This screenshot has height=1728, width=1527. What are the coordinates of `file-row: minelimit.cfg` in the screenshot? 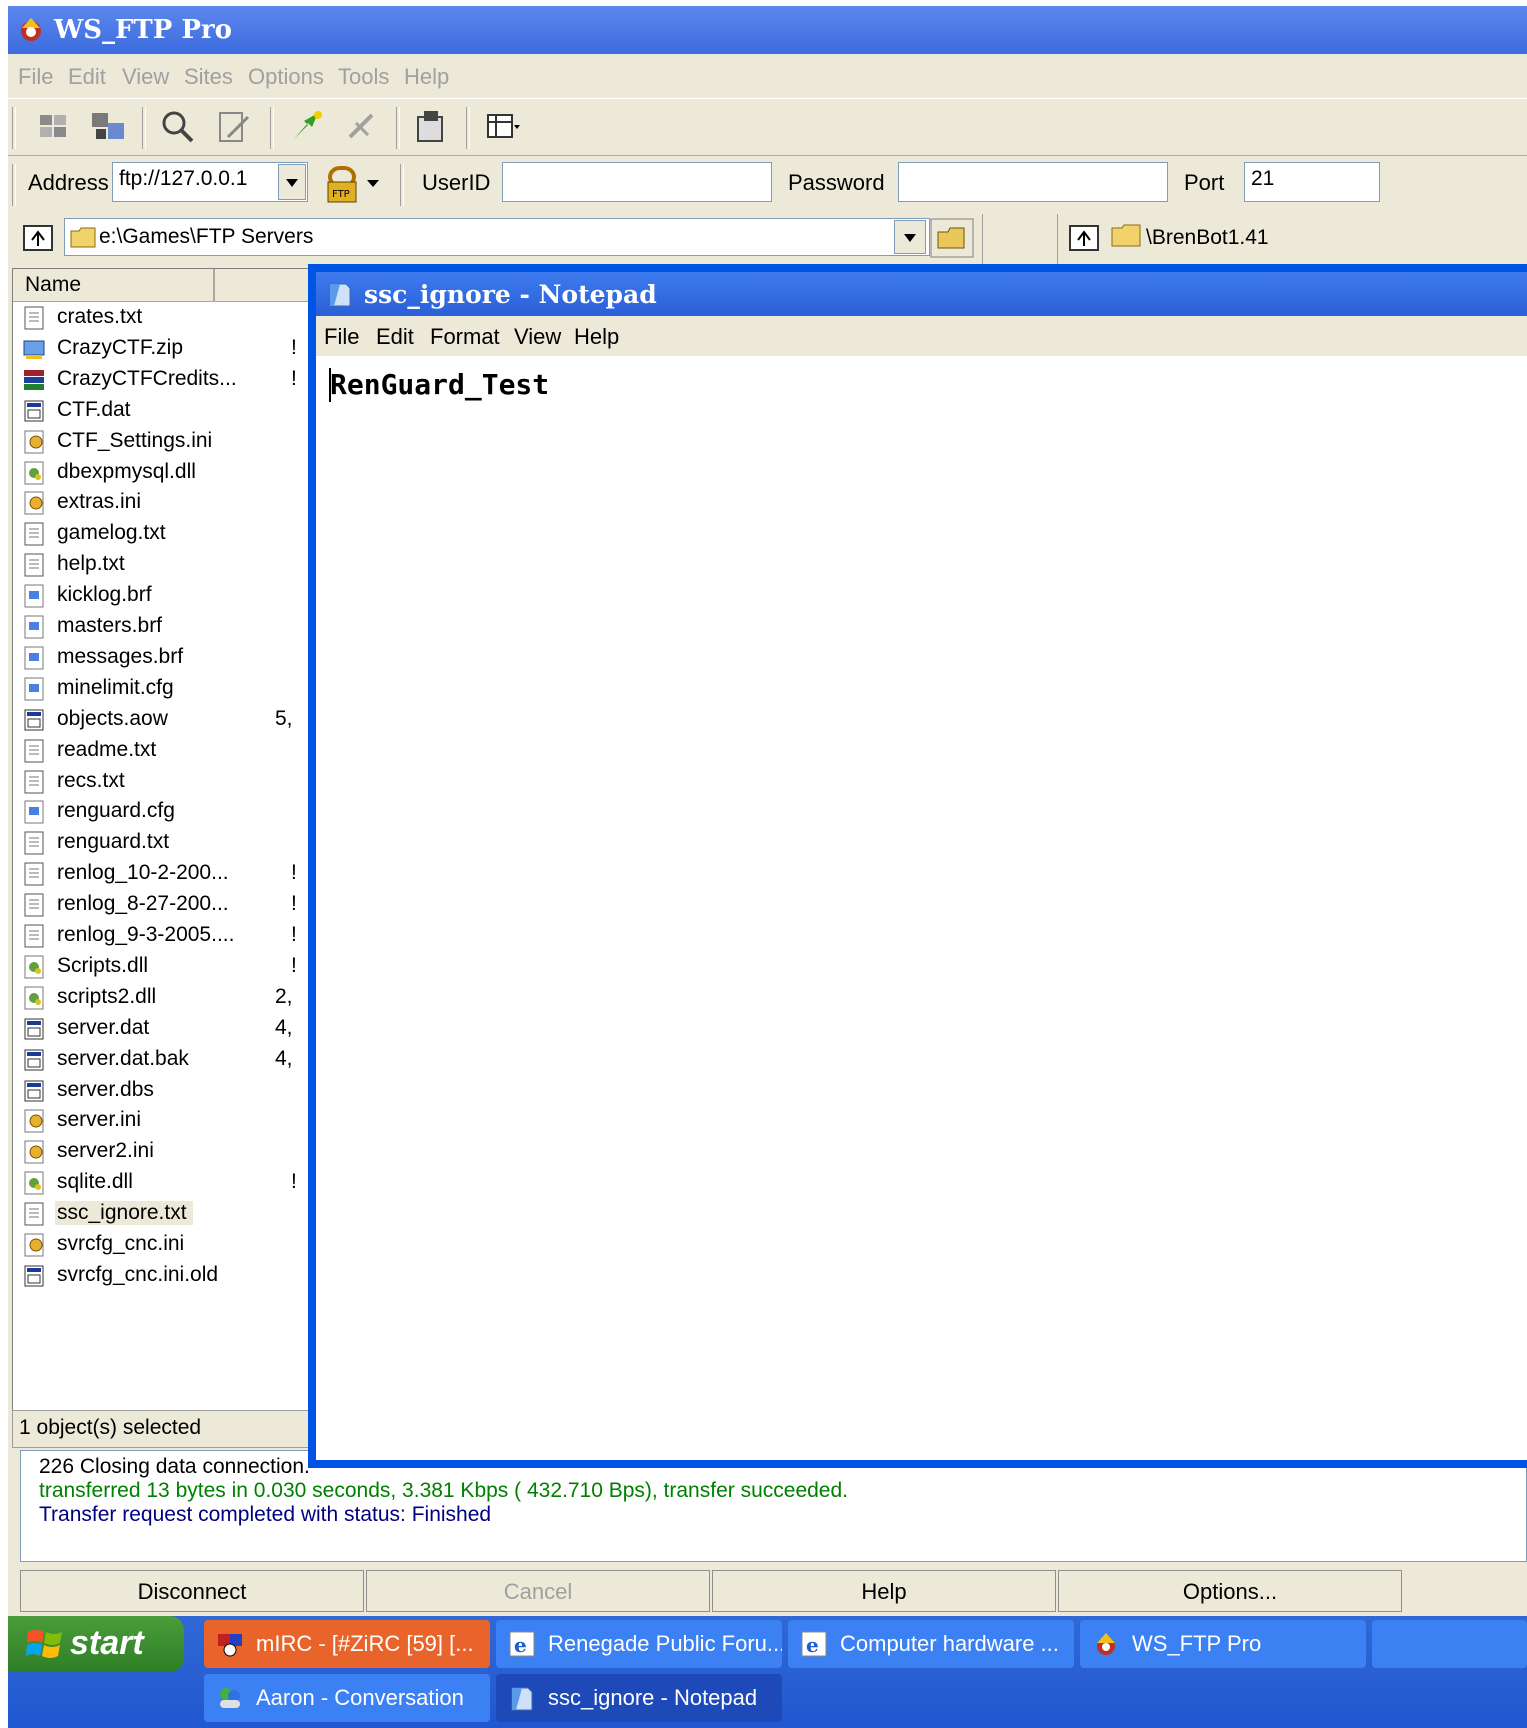 It's located at (163, 689).